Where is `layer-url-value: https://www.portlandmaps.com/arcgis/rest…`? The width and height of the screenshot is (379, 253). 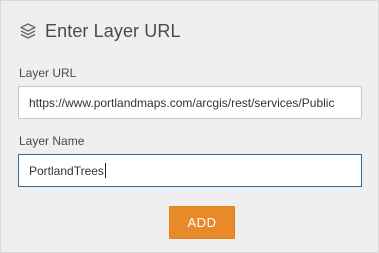 layer-url-value: https://www.portlandmaps.com/arcgis/rest… is located at coordinates (182, 102).